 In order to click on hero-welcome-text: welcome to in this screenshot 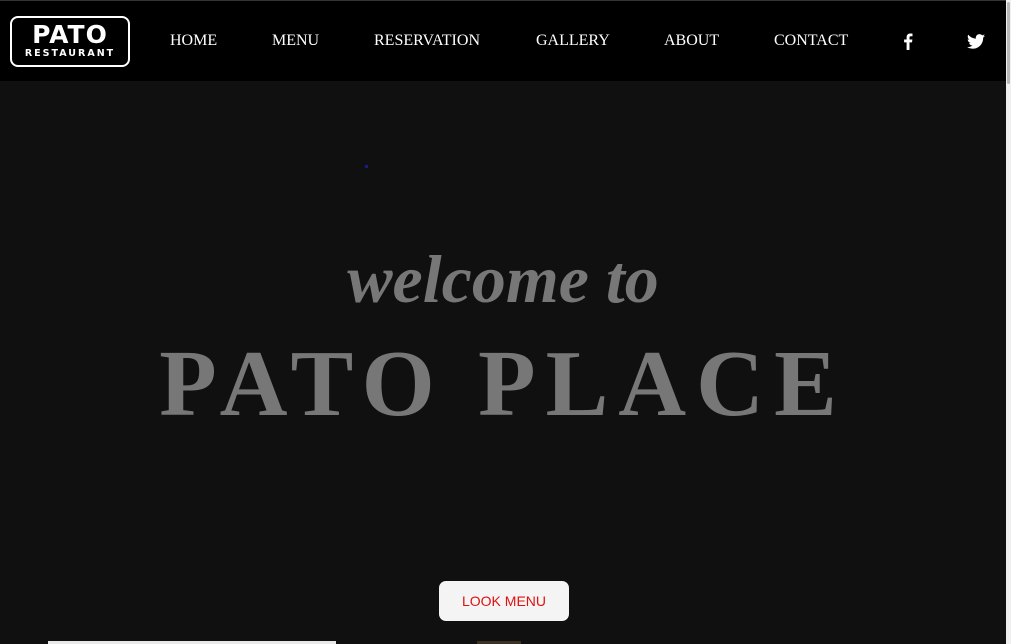, I will do `click(503, 279)`.